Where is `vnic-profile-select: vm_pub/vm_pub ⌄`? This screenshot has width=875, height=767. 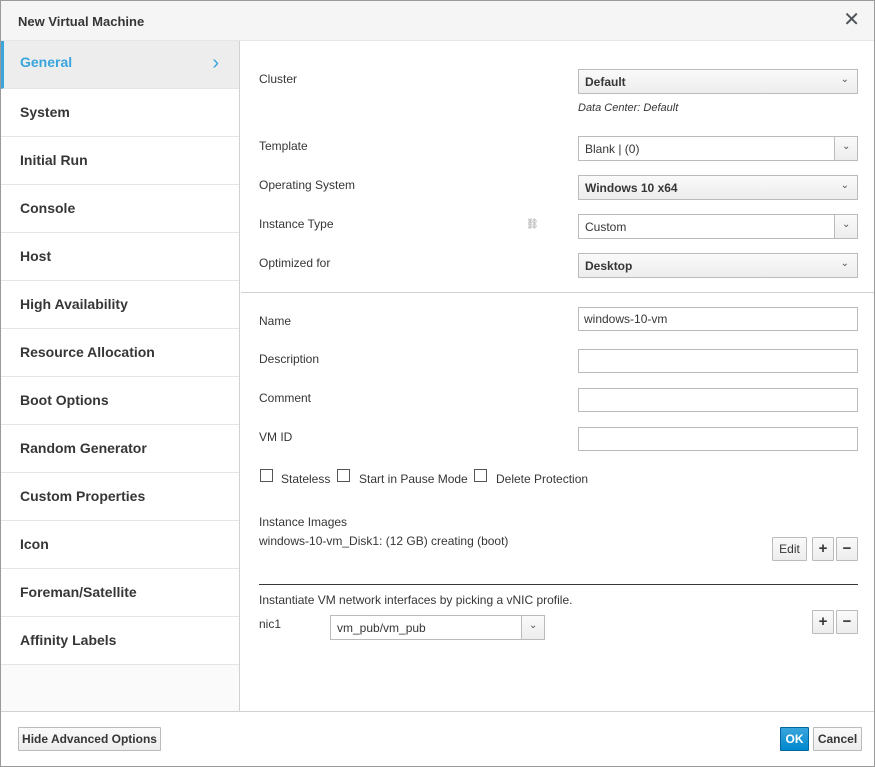
vnic-profile-select: vm_pub/vm_pub ⌄ is located at coordinates (437, 627).